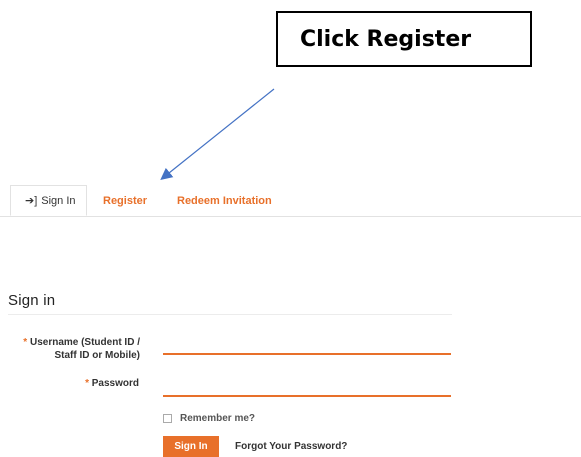  I want to click on tab-register-label: Register, so click(125, 200).